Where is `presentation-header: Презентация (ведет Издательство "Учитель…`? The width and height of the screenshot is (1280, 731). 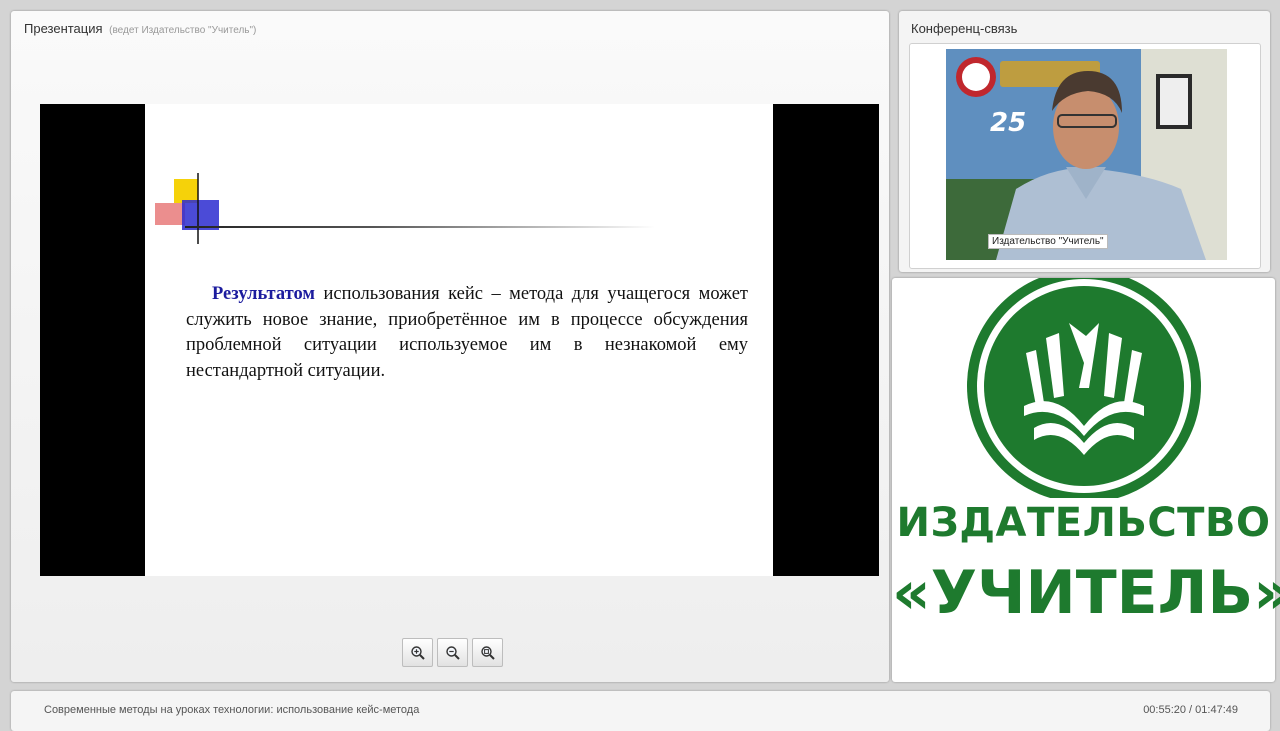 presentation-header: Презентация (ведет Издательство "Учитель… is located at coordinates (140, 28).